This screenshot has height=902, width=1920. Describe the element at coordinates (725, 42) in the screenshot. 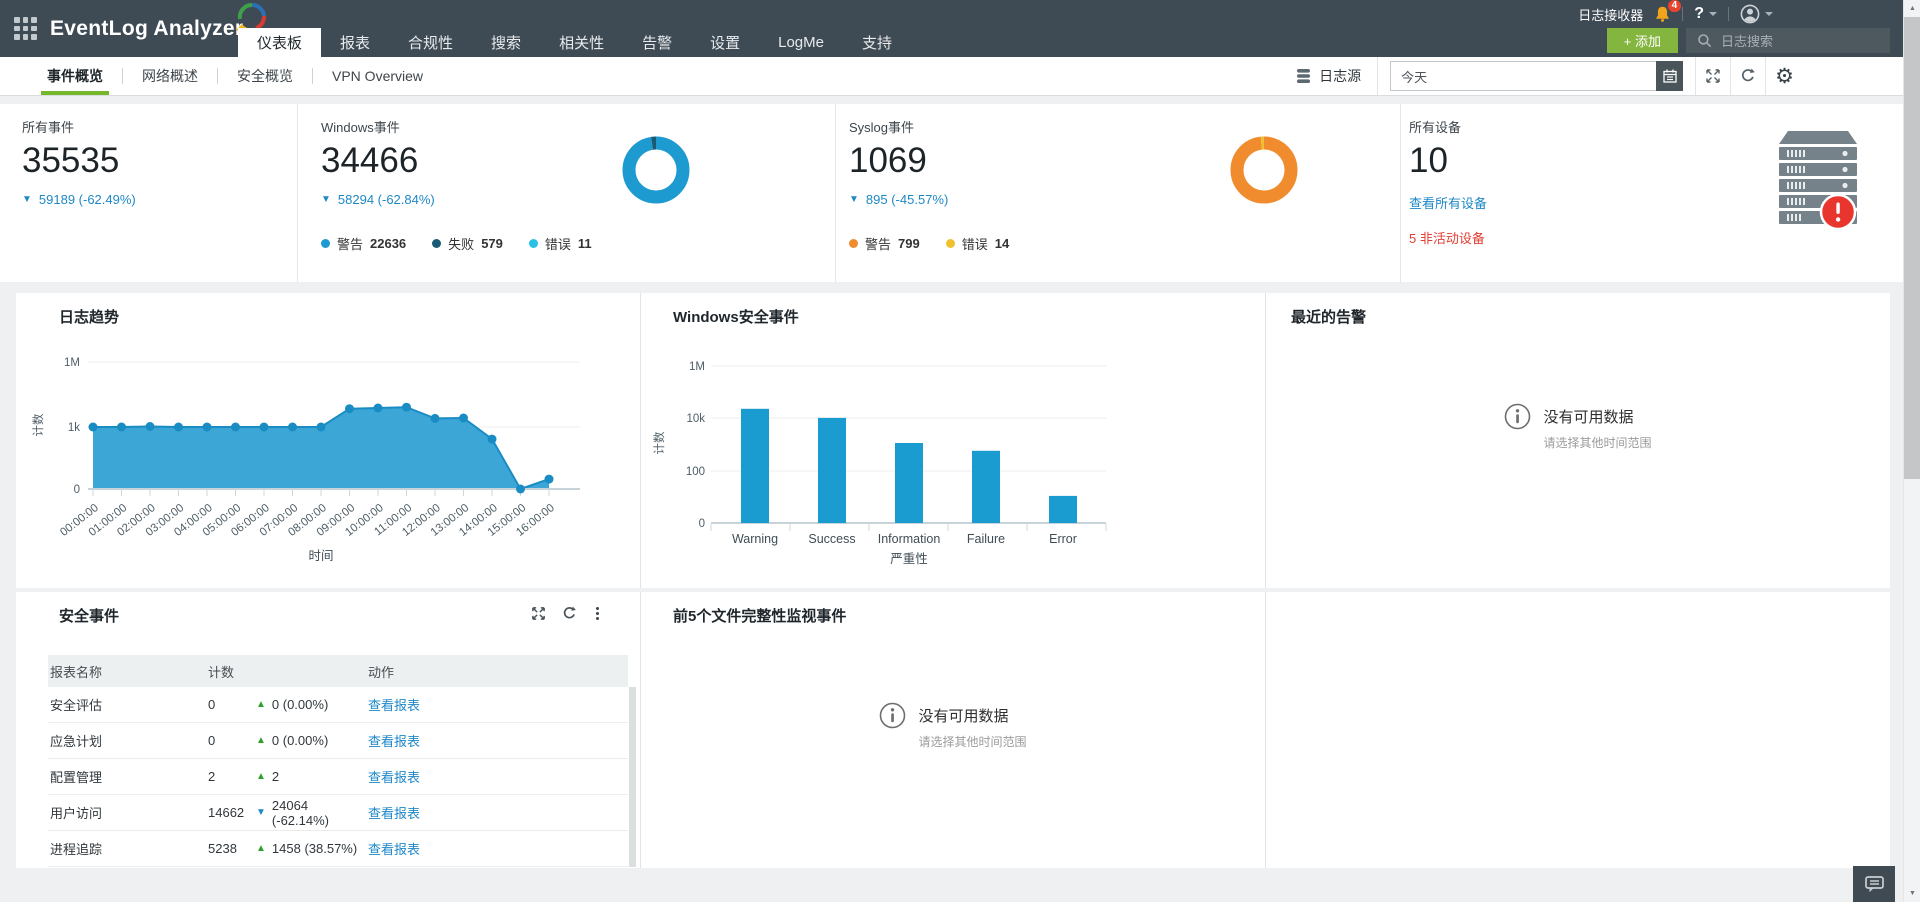

I see `tab-设置: 设置` at that location.